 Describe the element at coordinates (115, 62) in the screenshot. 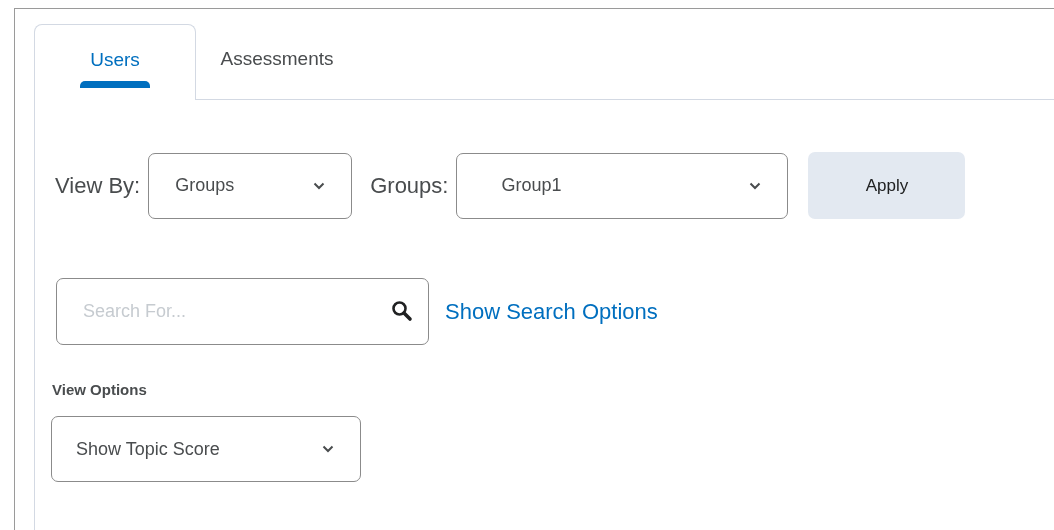

I see `tab: Users` at that location.